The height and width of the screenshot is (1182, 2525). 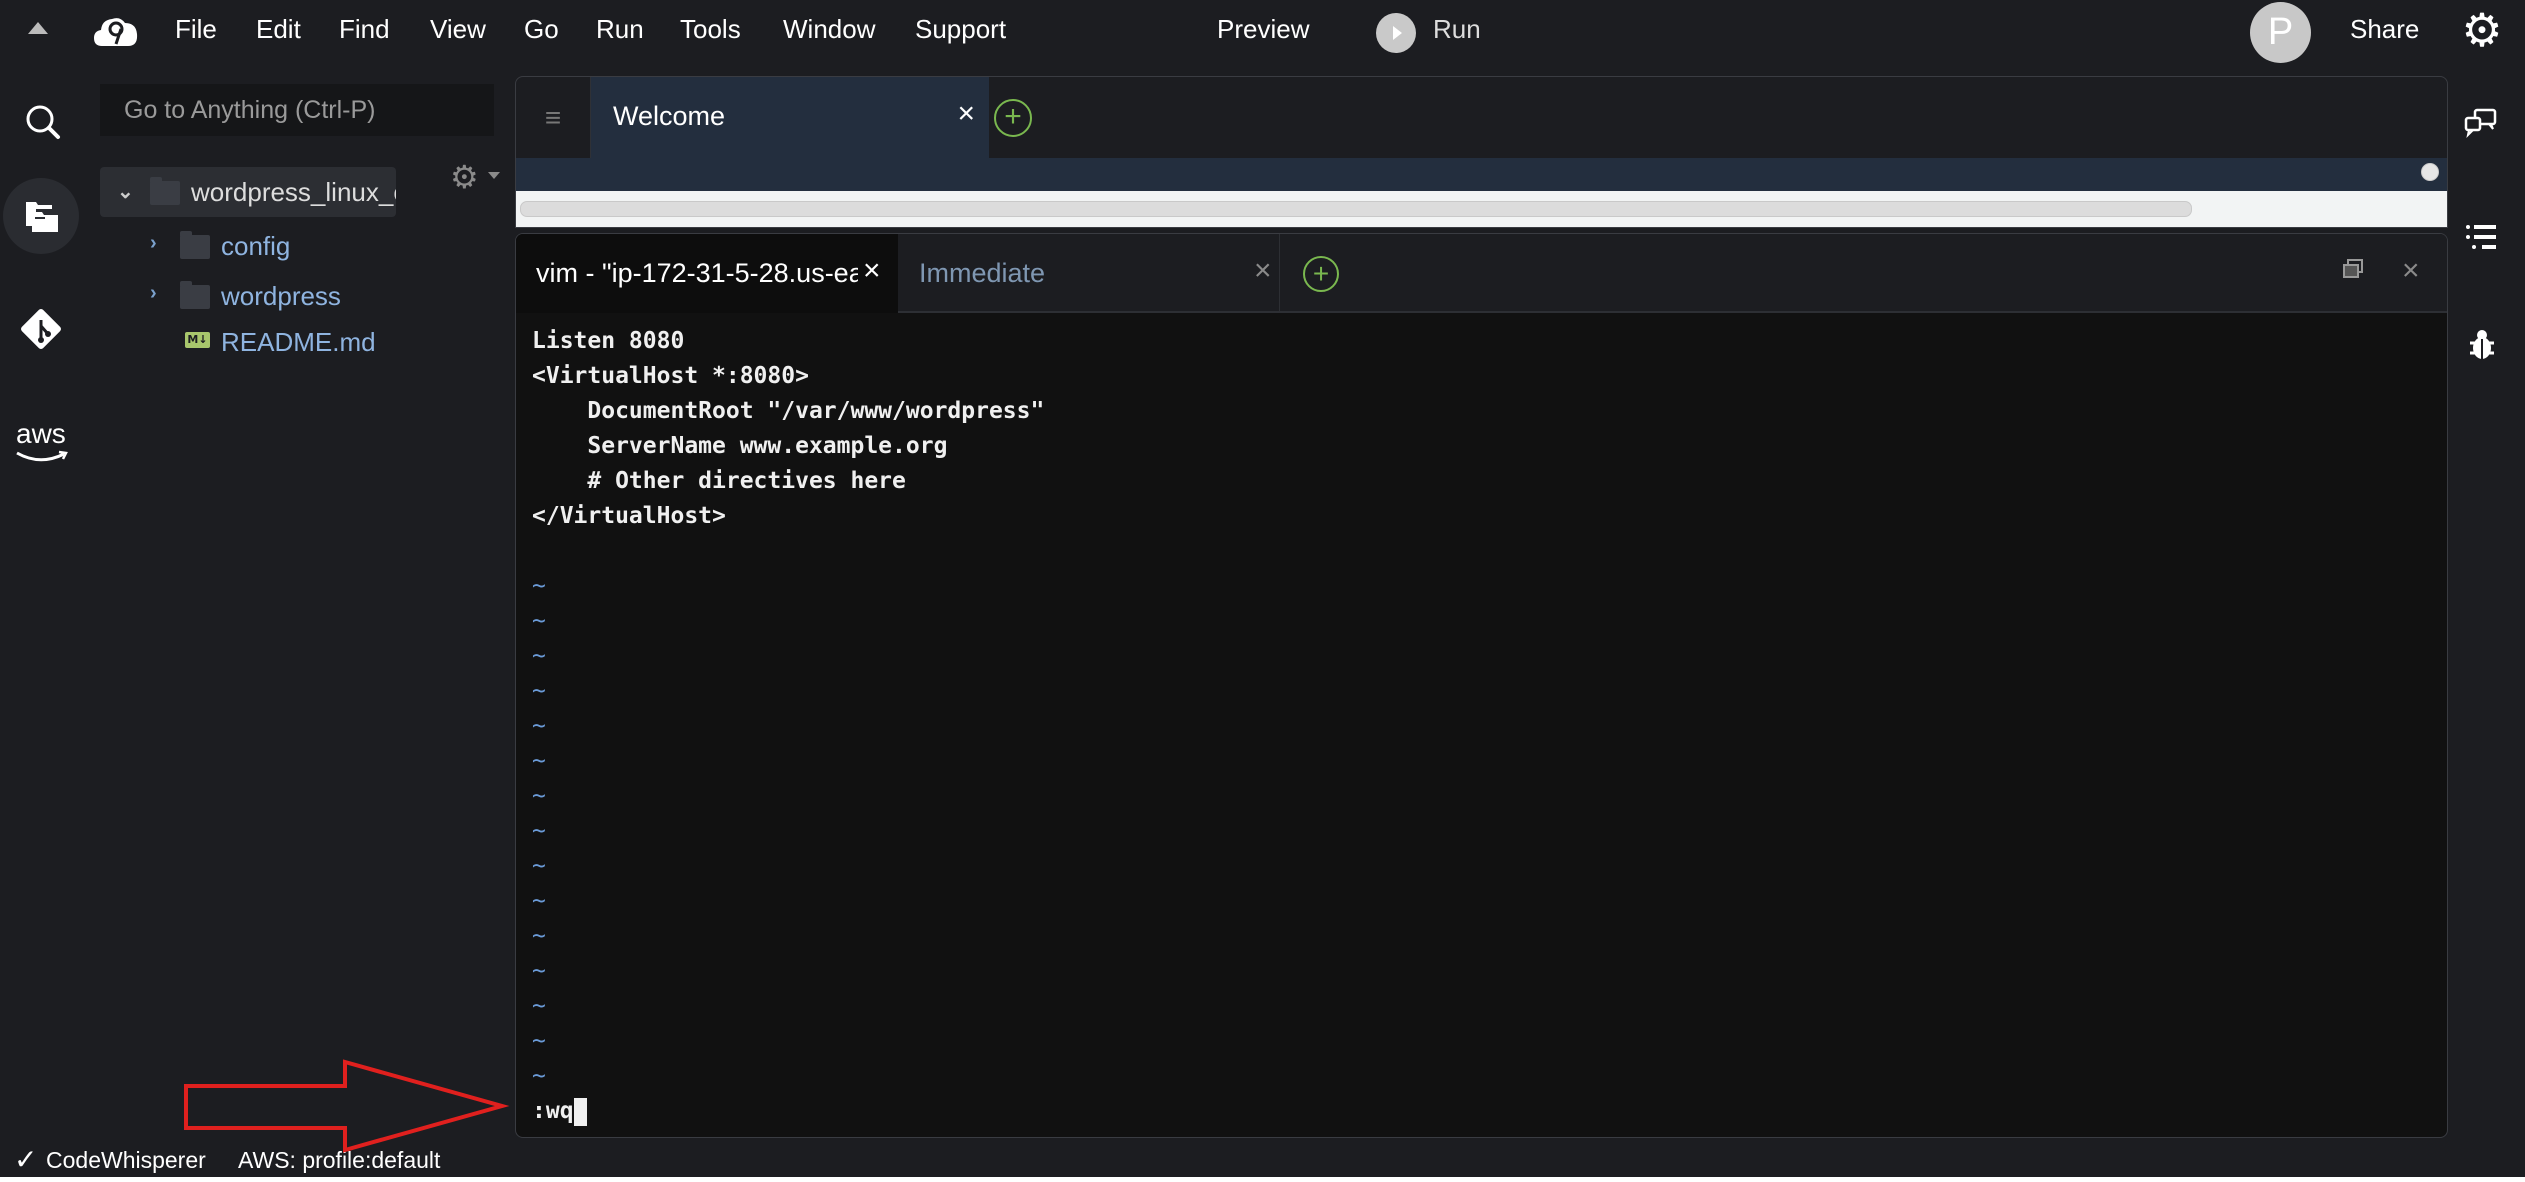 I want to click on tab-label: vim - "ip-172-31-5-28.us-east, so click(x=697, y=273).